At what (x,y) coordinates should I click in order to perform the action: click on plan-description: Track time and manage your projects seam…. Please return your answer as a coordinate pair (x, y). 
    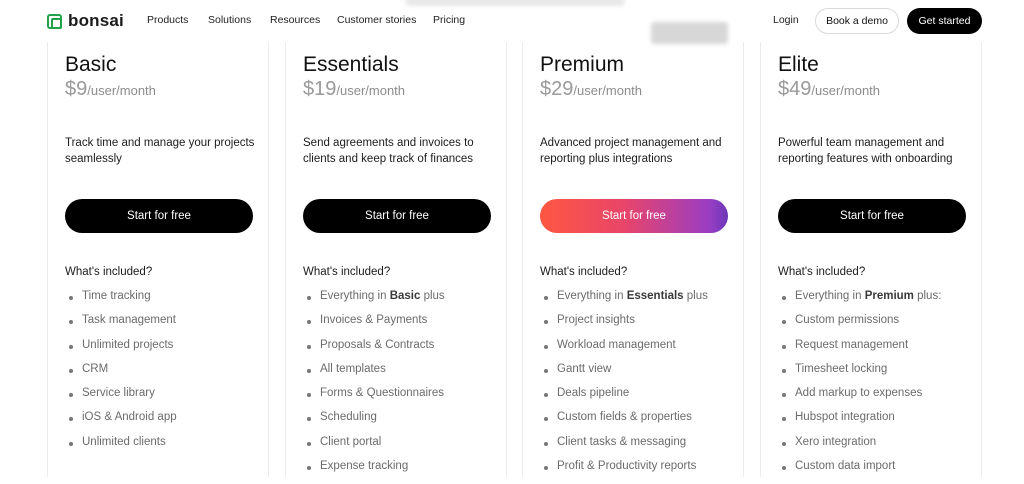
    Looking at the image, I should click on (160, 151).